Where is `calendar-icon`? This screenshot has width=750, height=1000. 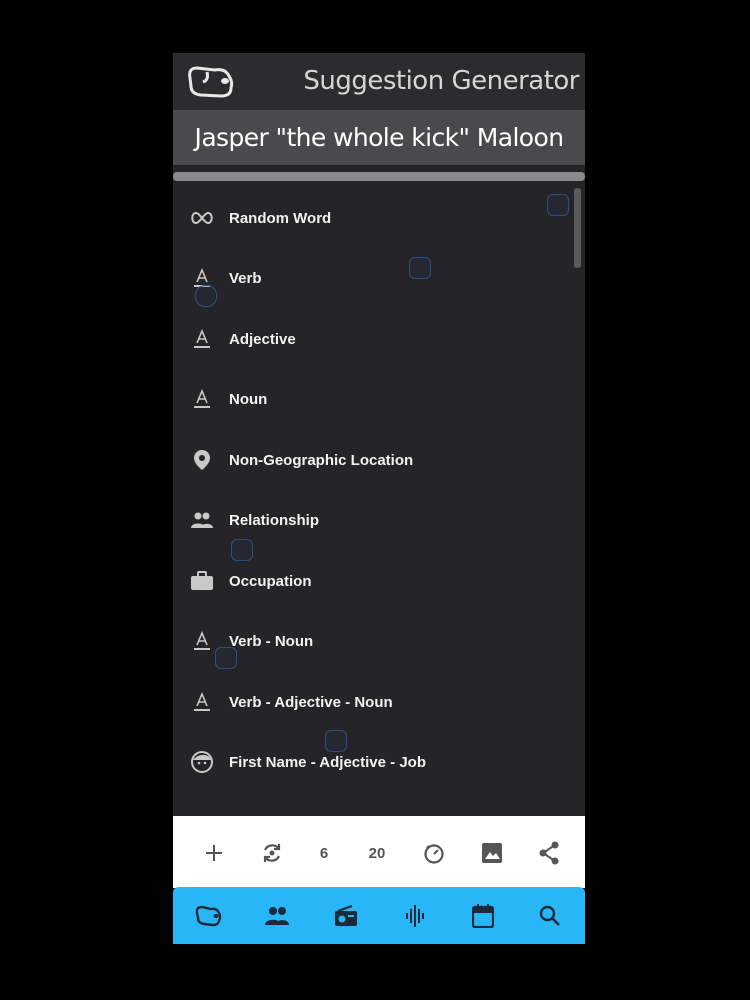
calendar-icon is located at coordinates (483, 916).